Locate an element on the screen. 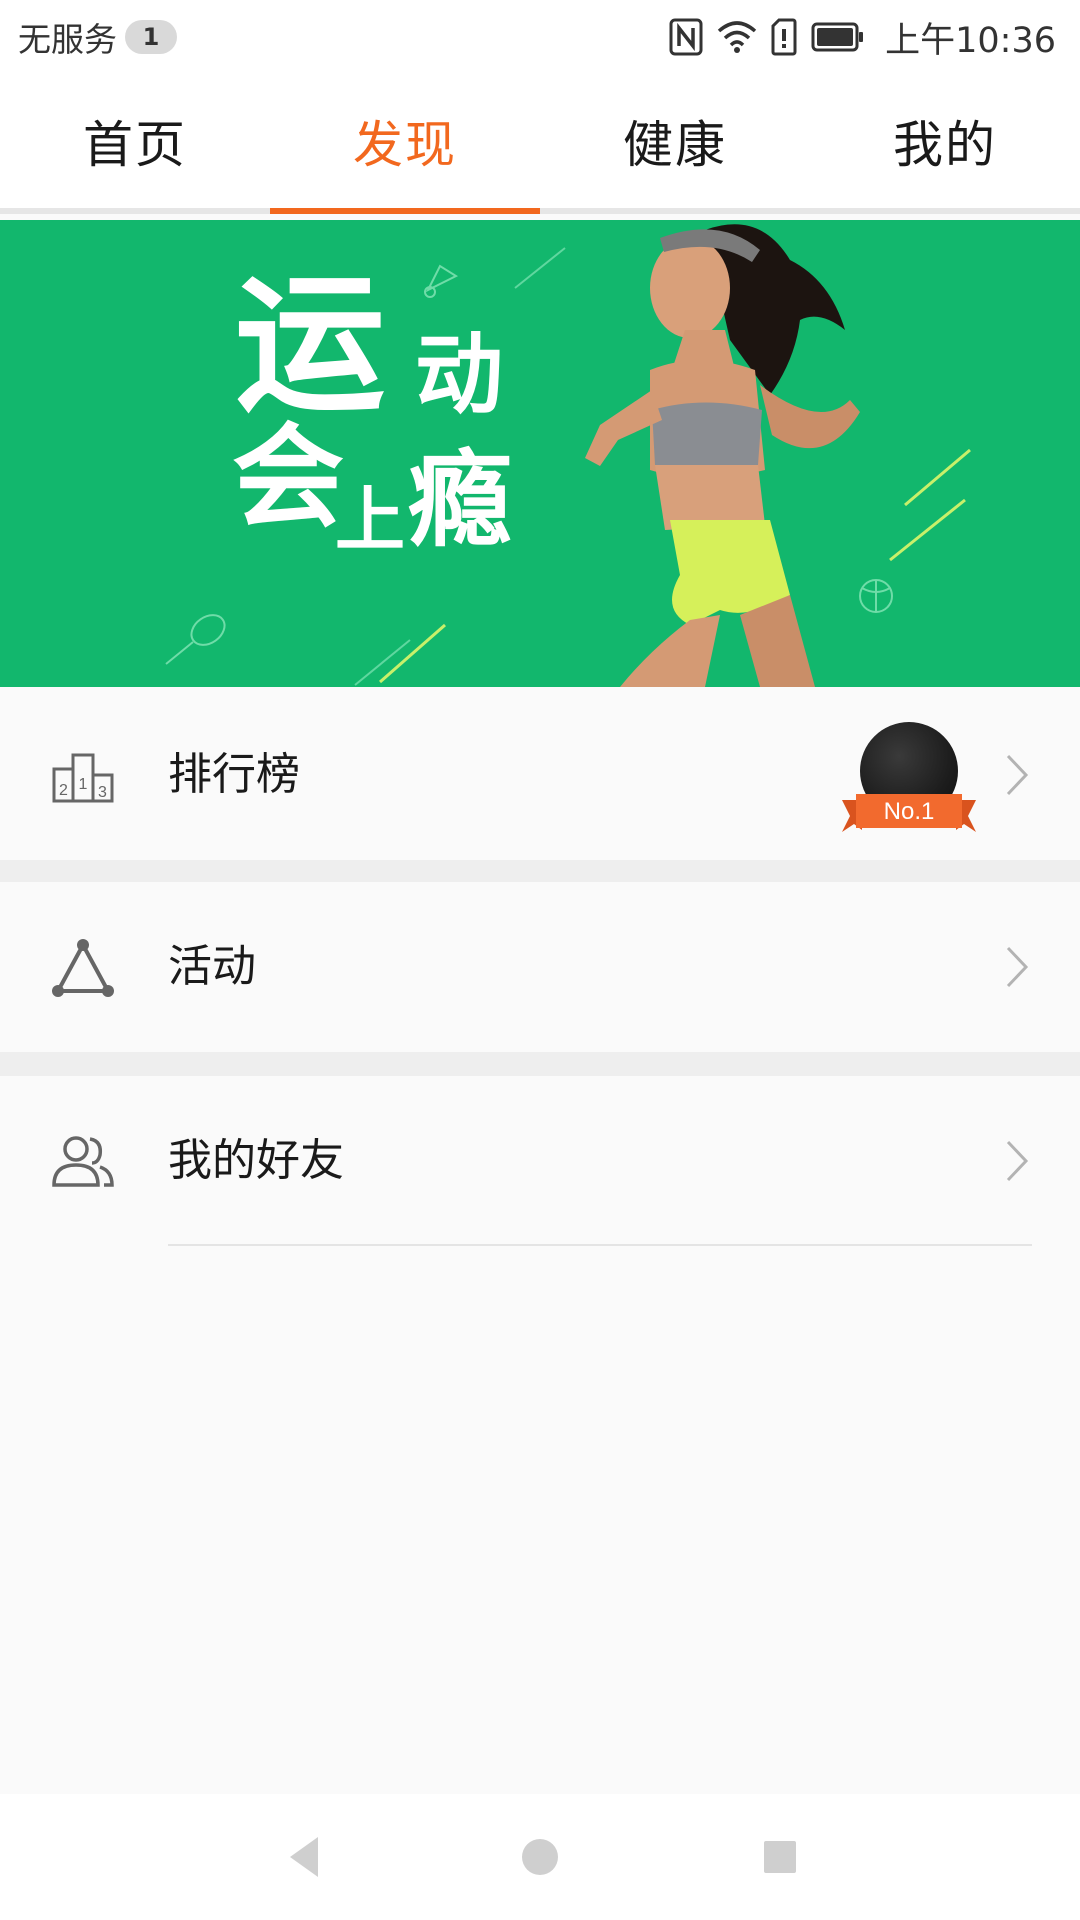 This screenshot has height=1920, width=1080. status-left: 无服务 1 is located at coordinates (97, 37).